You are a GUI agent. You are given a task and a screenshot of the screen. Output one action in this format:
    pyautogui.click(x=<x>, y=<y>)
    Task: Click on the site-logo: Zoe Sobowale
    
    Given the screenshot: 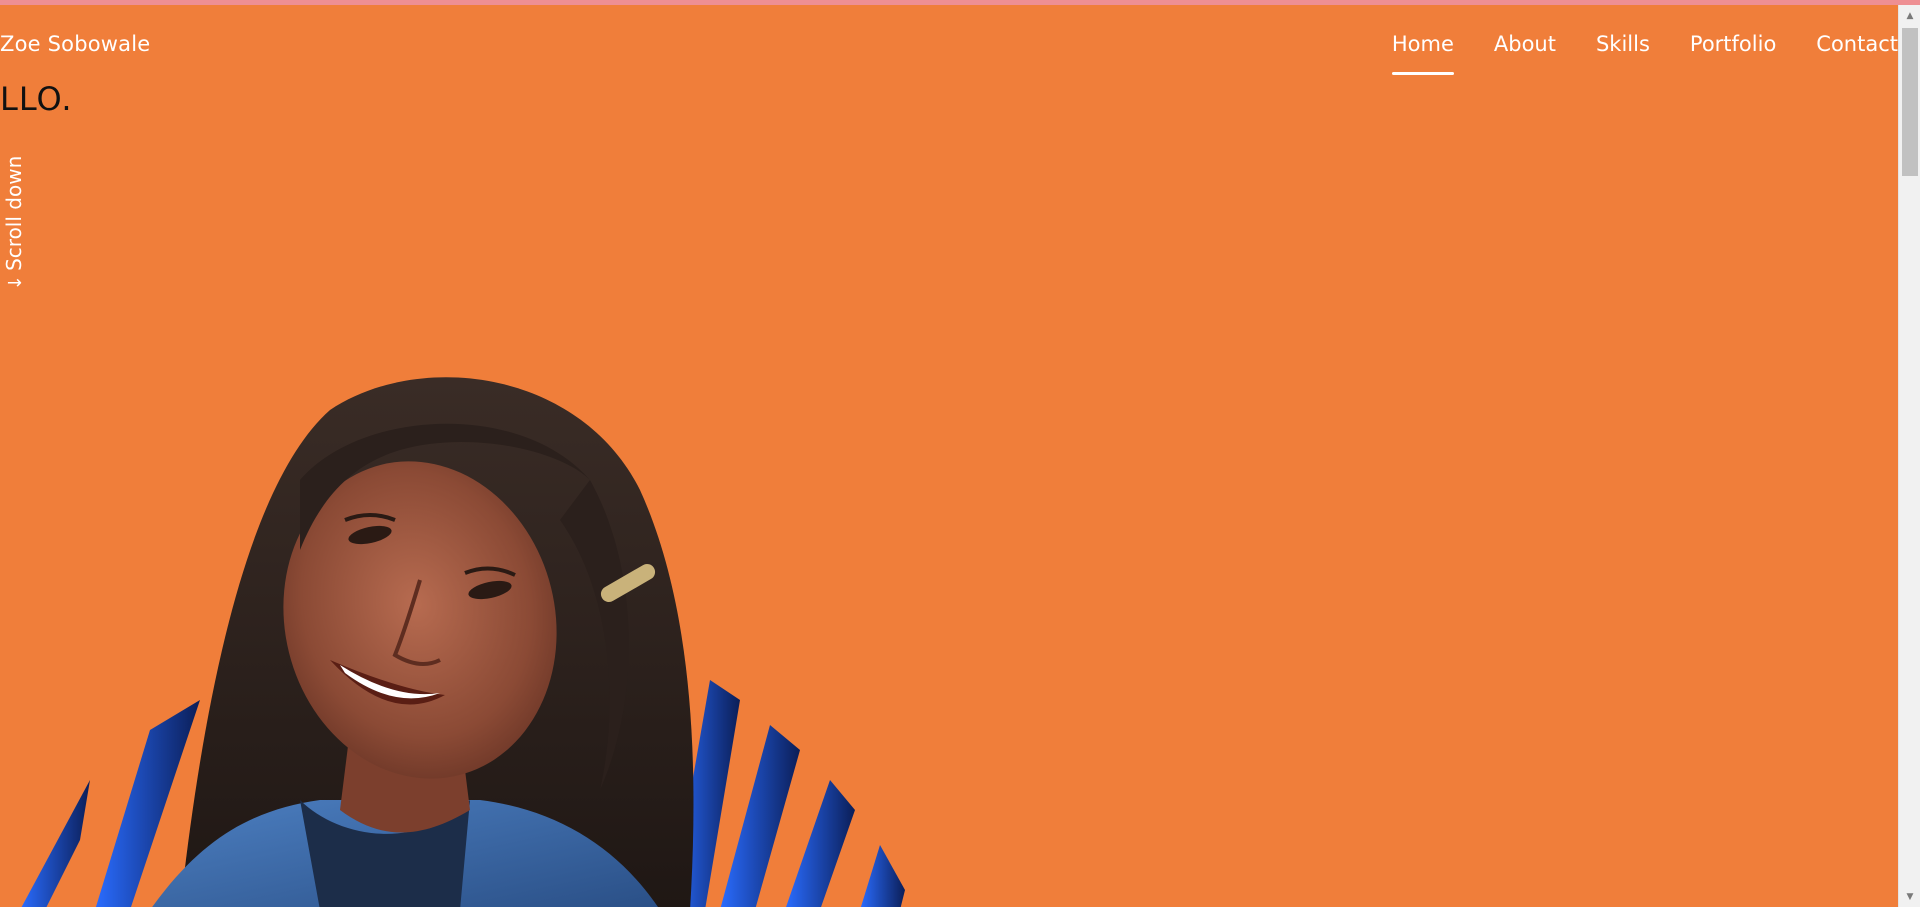 What is the action you would take?
    pyautogui.click(x=75, y=44)
    